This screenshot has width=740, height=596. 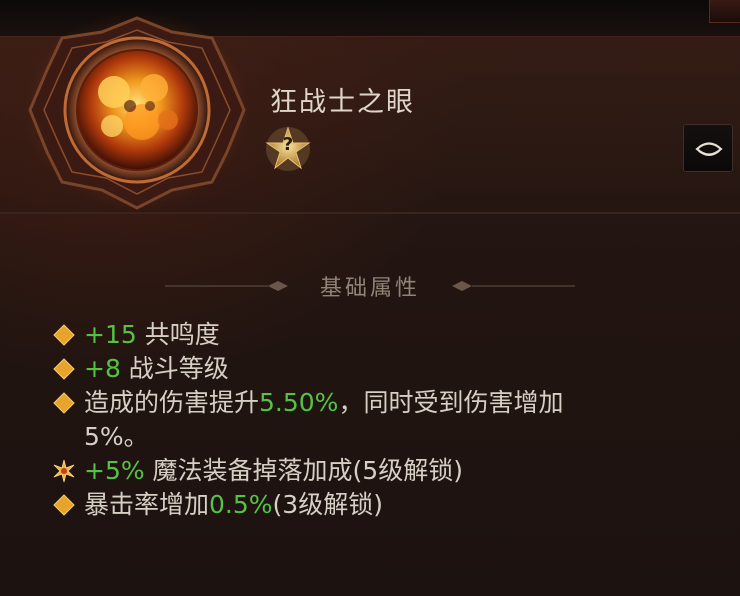 What do you see at coordinates (174, 368) in the screenshot?
I see `stat-text: 战斗等级` at bounding box center [174, 368].